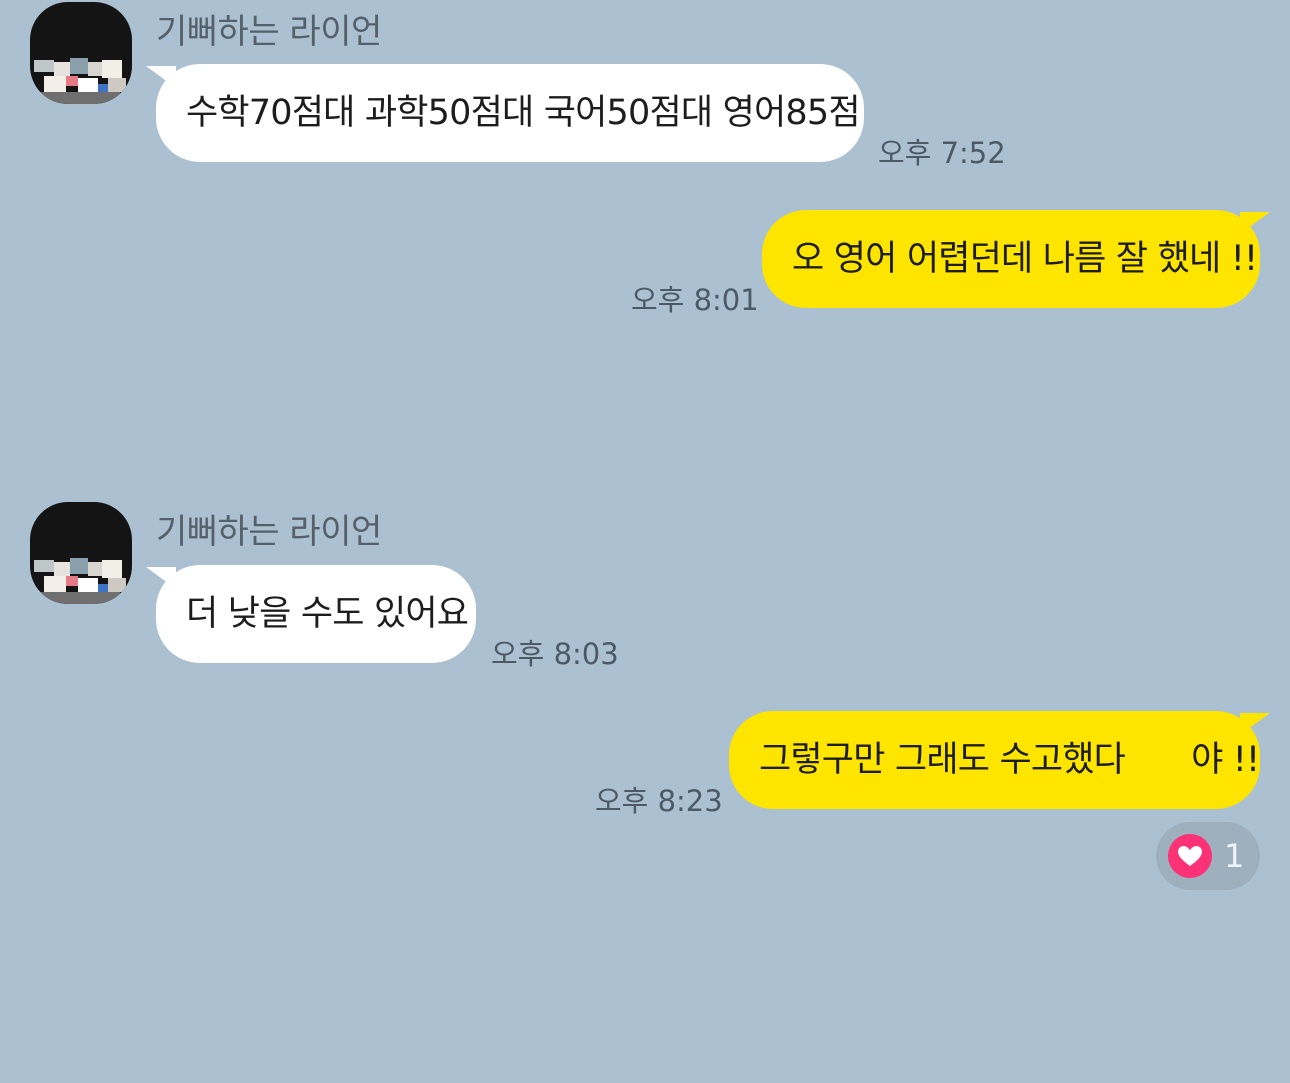 The height and width of the screenshot is (1083, 1290). Describe the element at coordinates (659, 801) in the screenshot. I see `message-time: 오후 8:23` at that location.